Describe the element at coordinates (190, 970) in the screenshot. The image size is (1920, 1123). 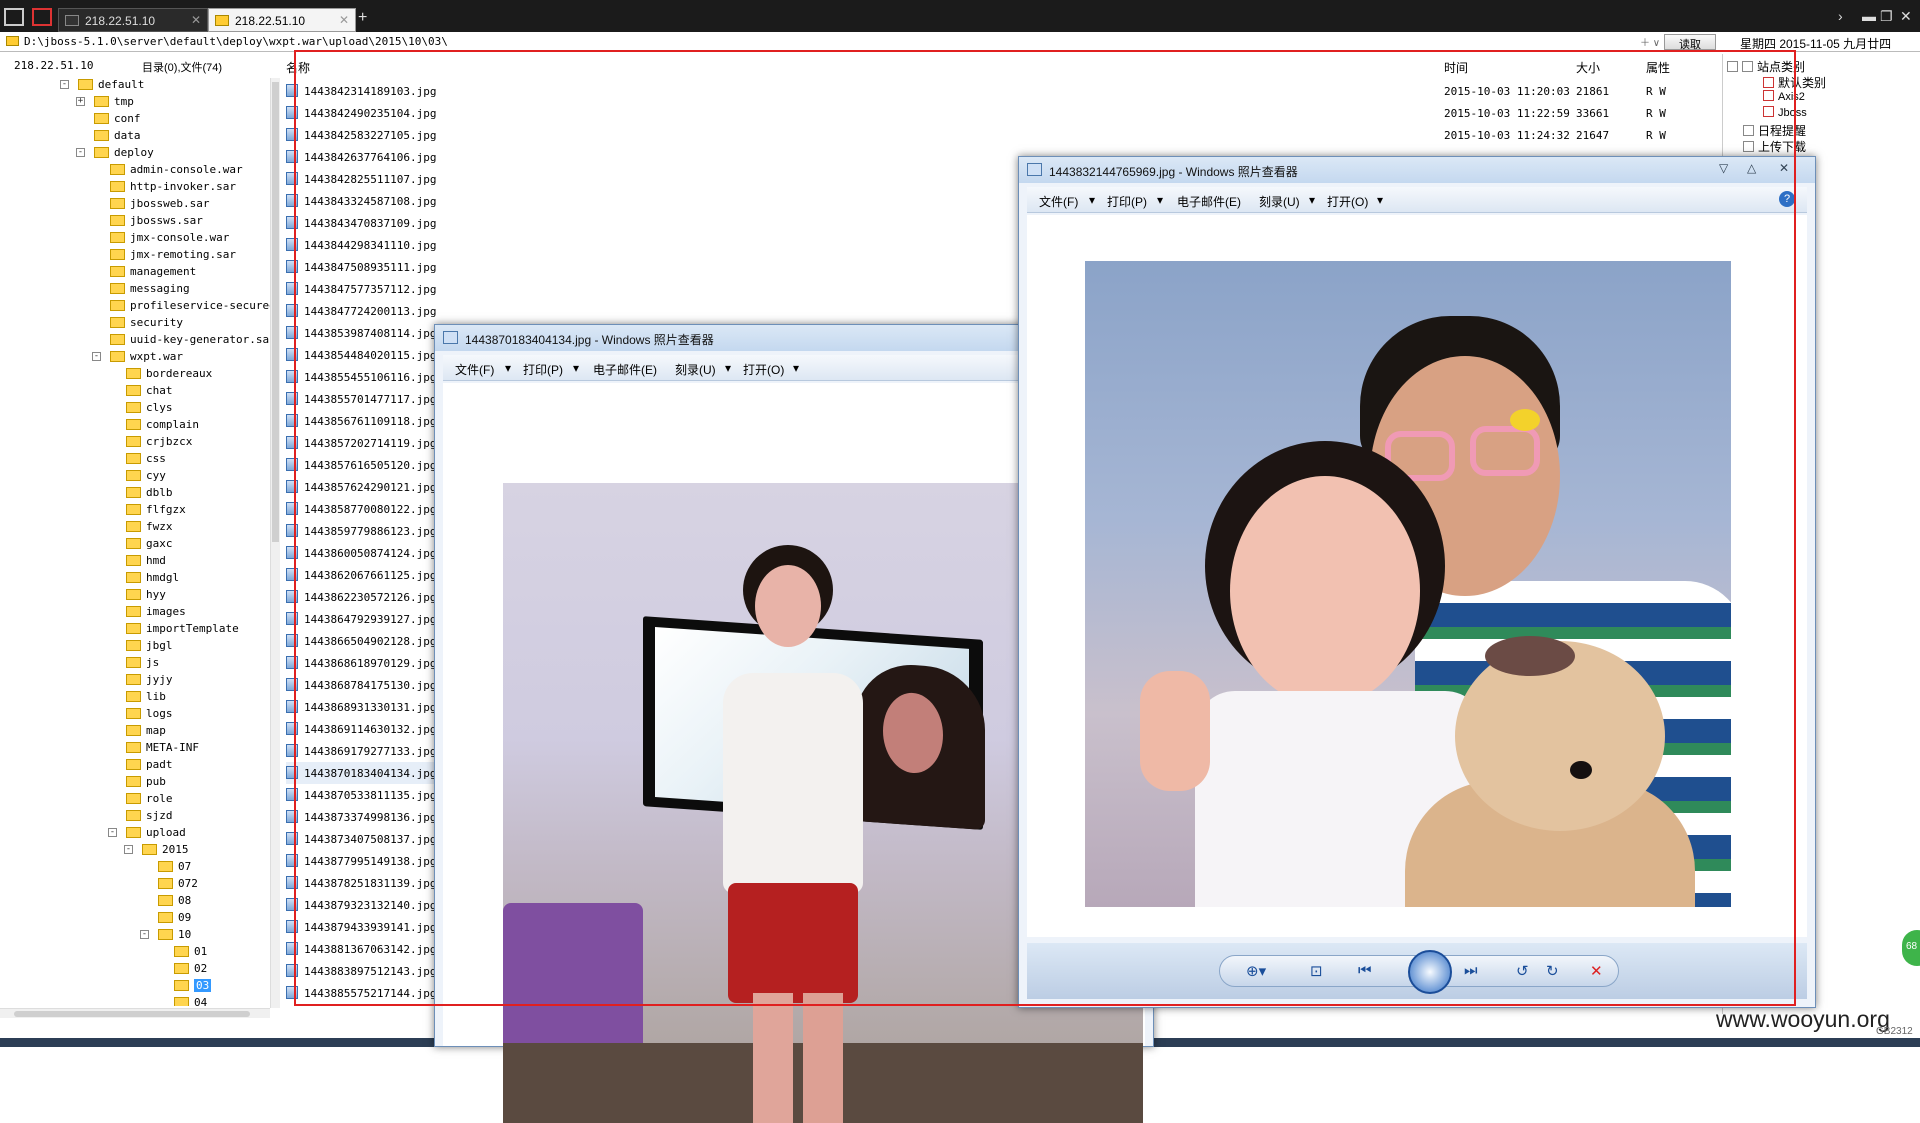
I see `tree-item: 02` at that location.